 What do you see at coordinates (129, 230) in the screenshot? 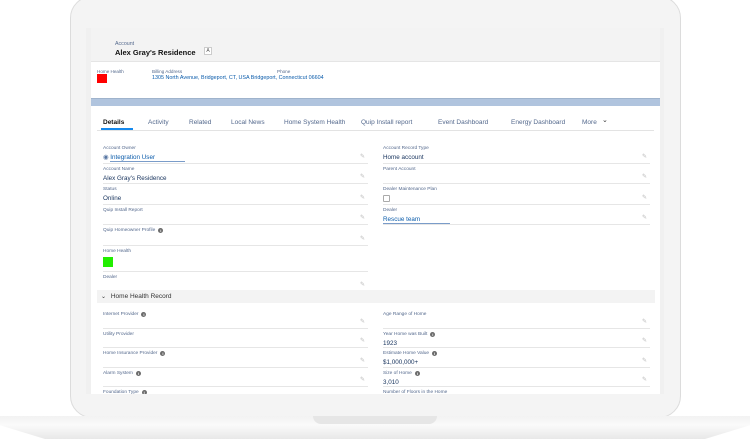
I see `field-label: Quip Homeowner Profile` at bounding box center [129, 230].